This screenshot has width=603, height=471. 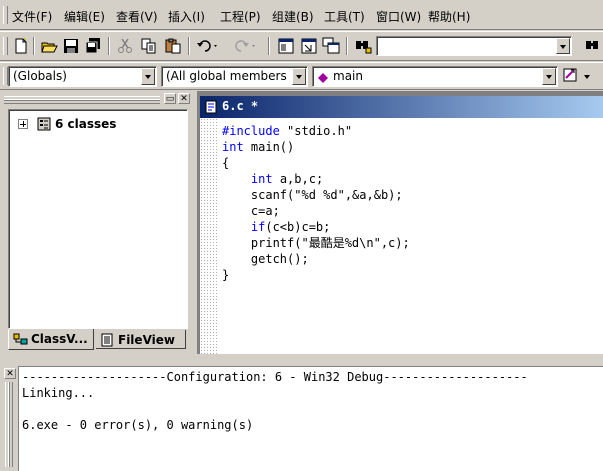 What do you see at coordinates (21, 340) in the screenshot?
I see `classview-icon` at bounding box center [21, 340].